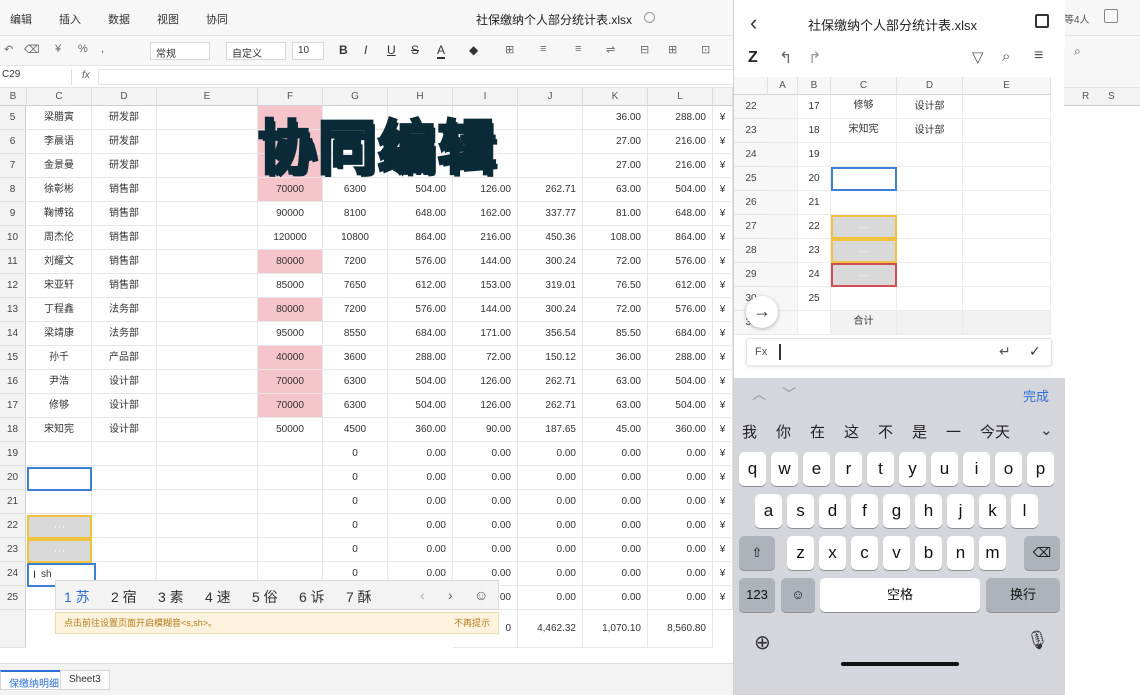 This screenshot has height=695, width=1140. What do you see at coordinates (800, 553) in the screenshot?
I see `key-z: z` at bounding box center [800, 553].